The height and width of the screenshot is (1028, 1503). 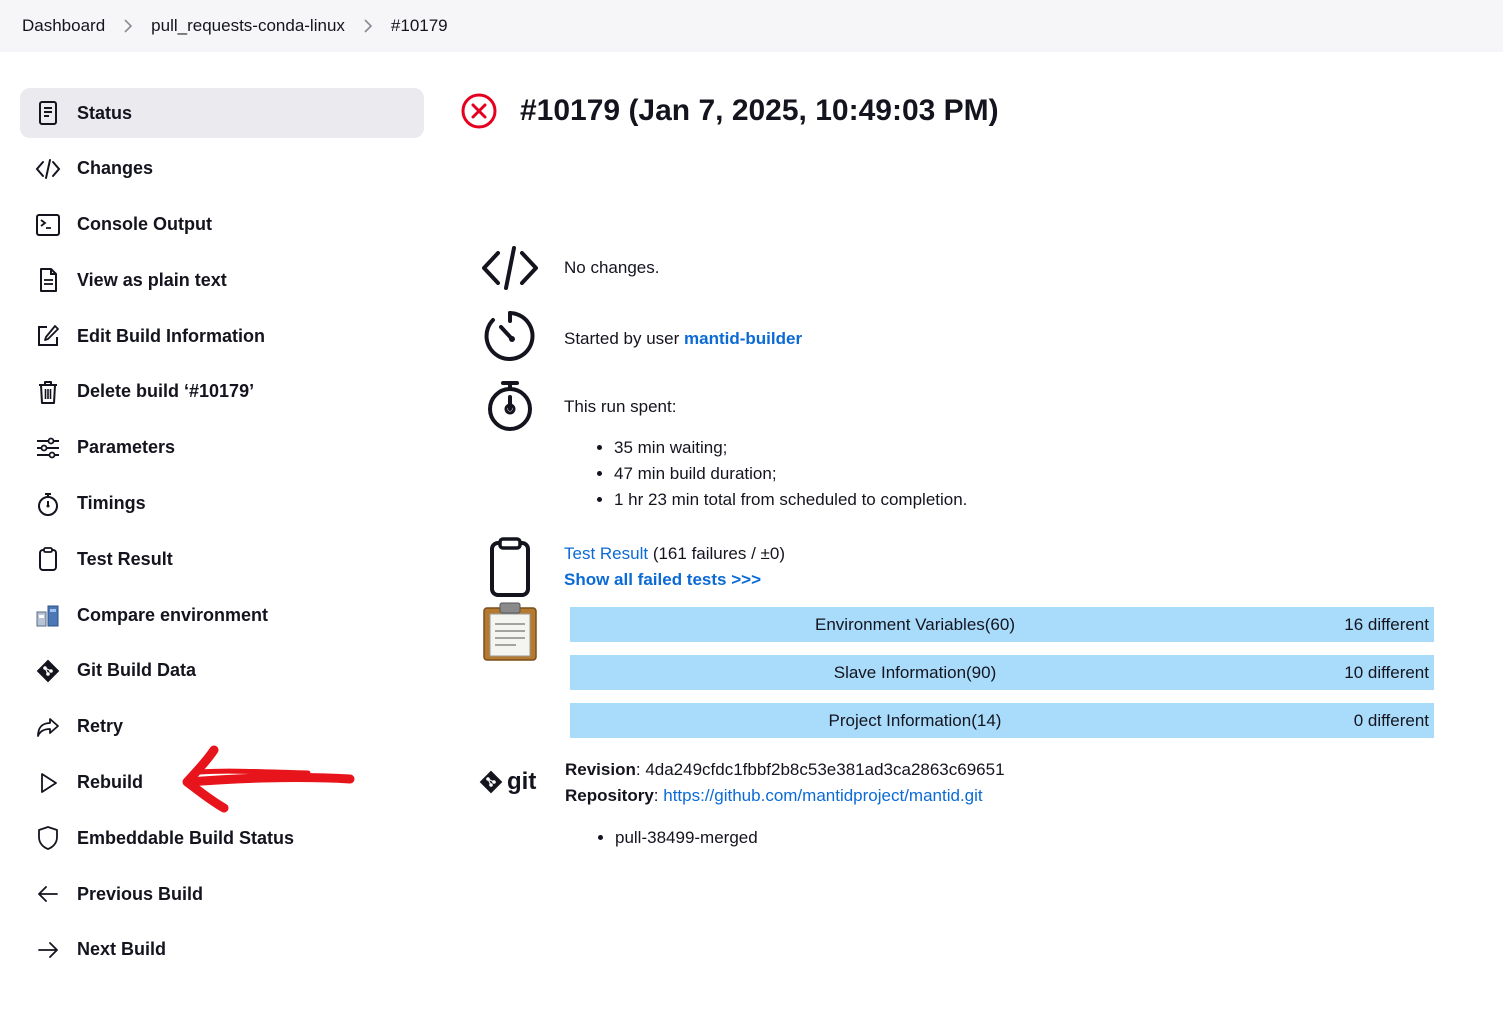 What do you see at coordinates (1391, 720) in the screenshot?
I see `env-row-diff: 0 different` at bounding box center [1391, 720].